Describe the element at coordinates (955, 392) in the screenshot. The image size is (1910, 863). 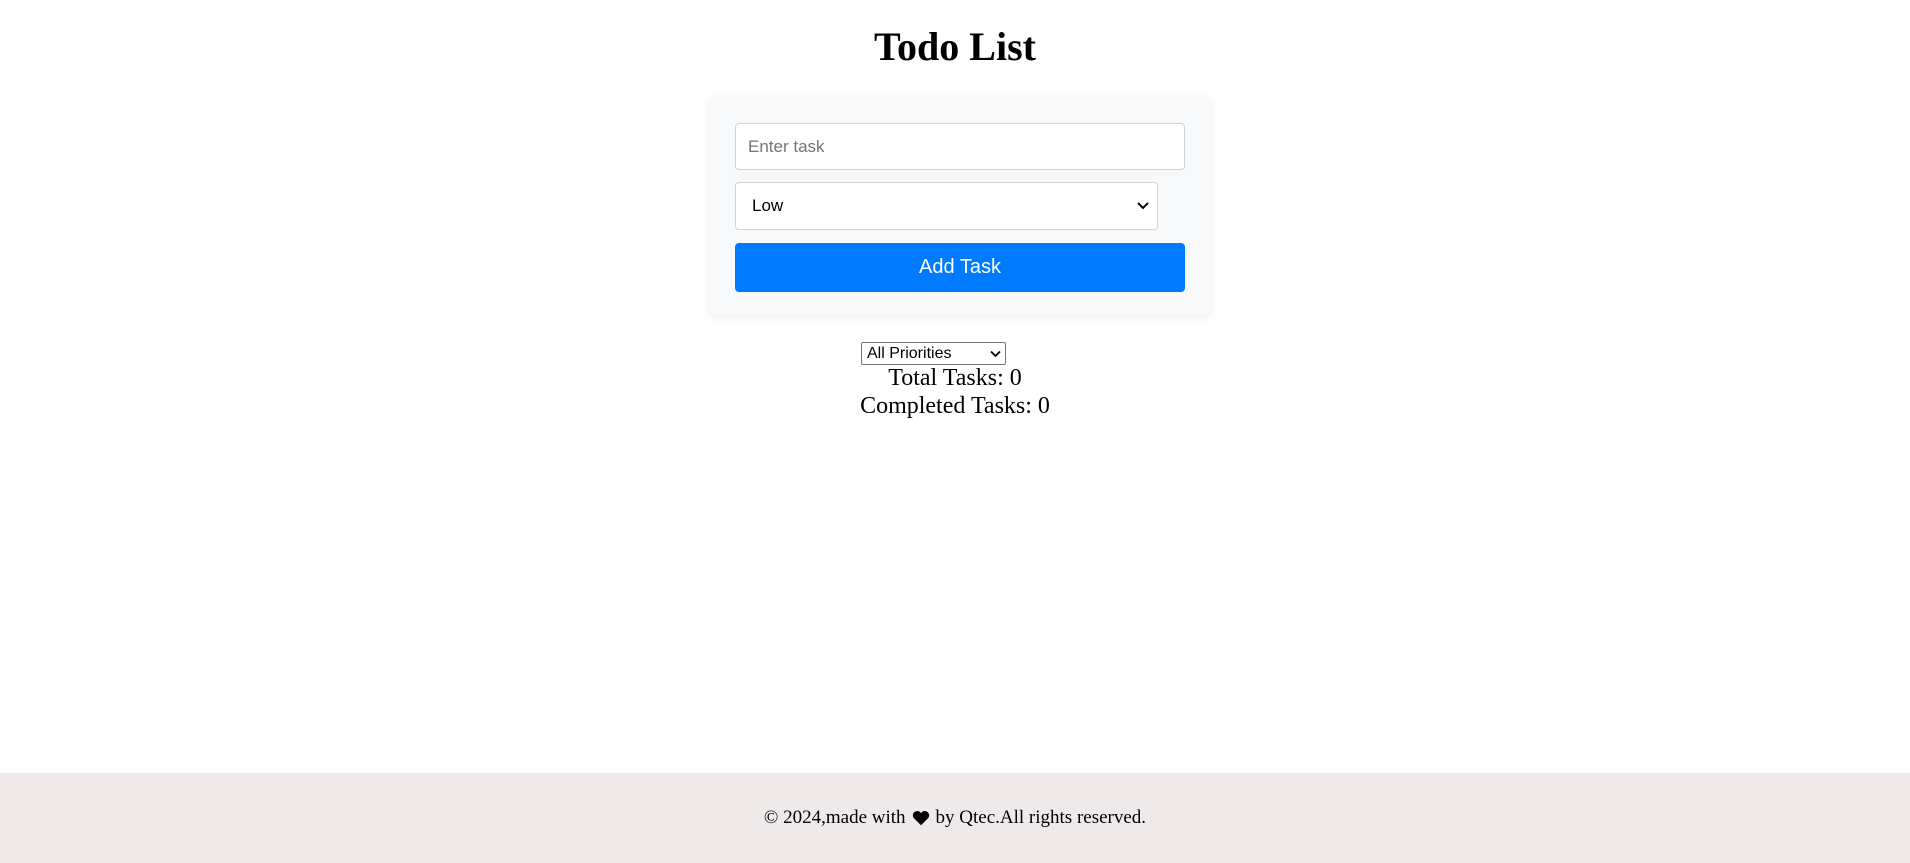
I see `task-stats: Total Tasks: 0 Completed Tasks: 0` at that location.